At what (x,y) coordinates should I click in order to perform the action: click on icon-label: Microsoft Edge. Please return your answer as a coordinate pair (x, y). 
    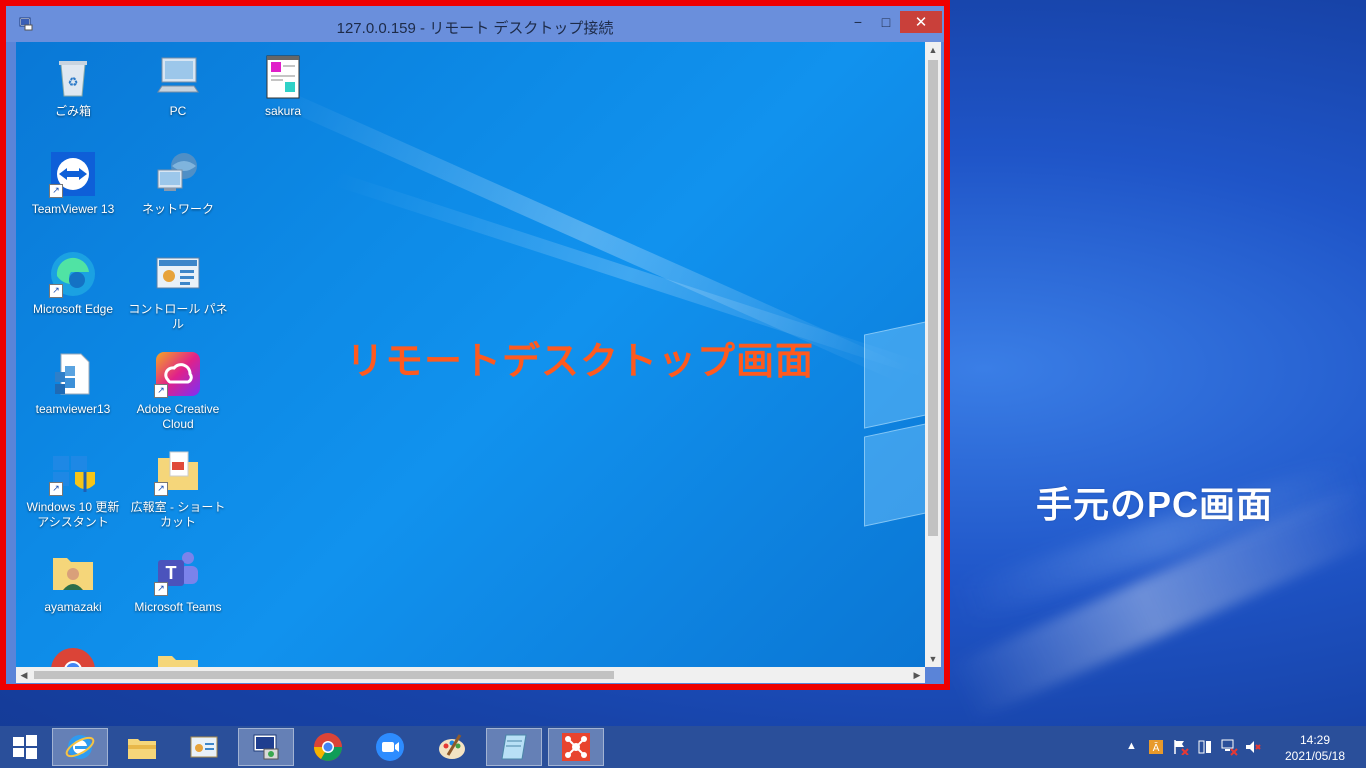
    Looking at the image, I should click on (73, 309).